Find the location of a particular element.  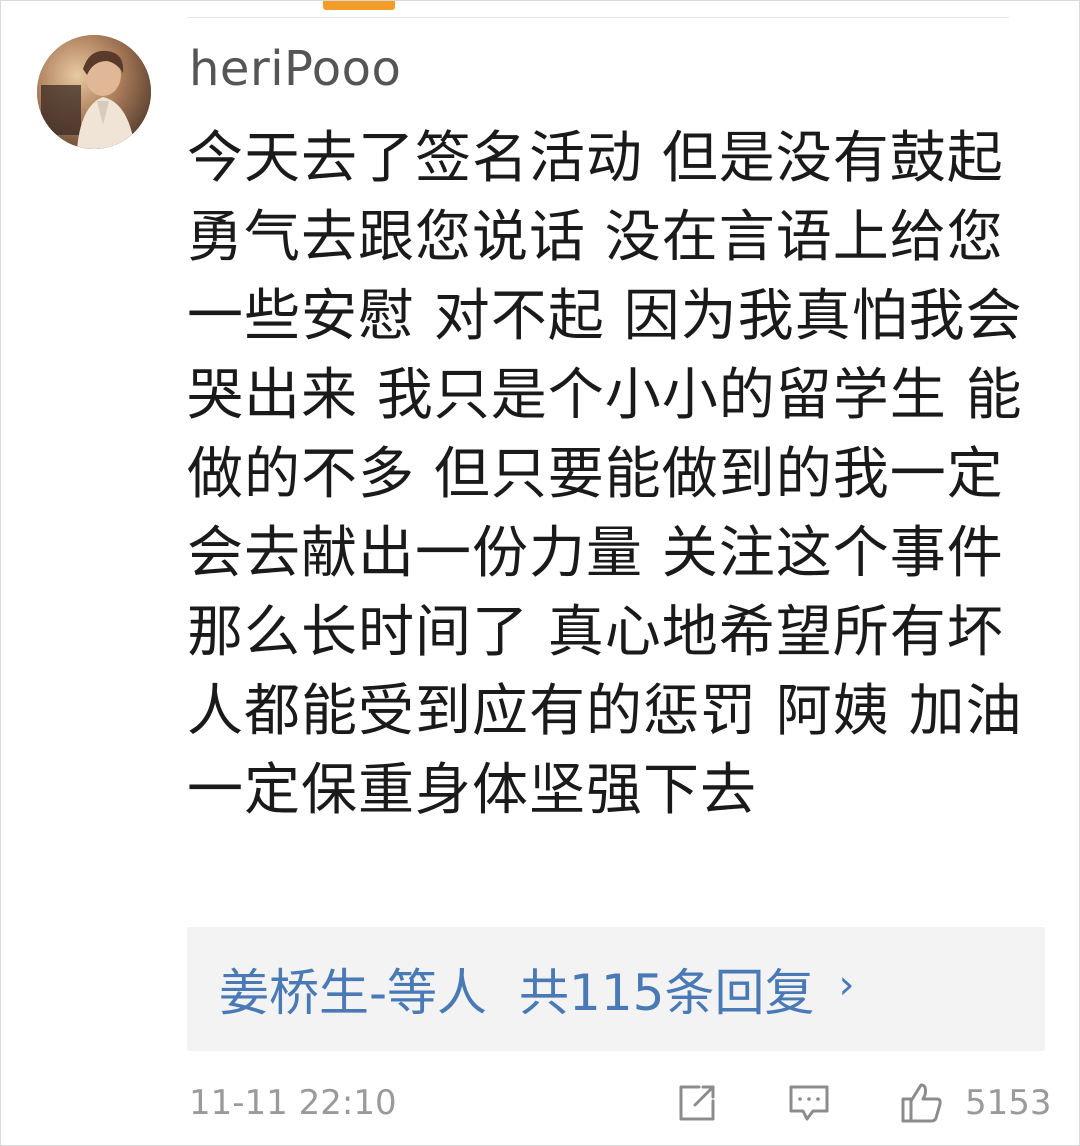

like-count: 5153 is located at coordinates (1008, 1103).